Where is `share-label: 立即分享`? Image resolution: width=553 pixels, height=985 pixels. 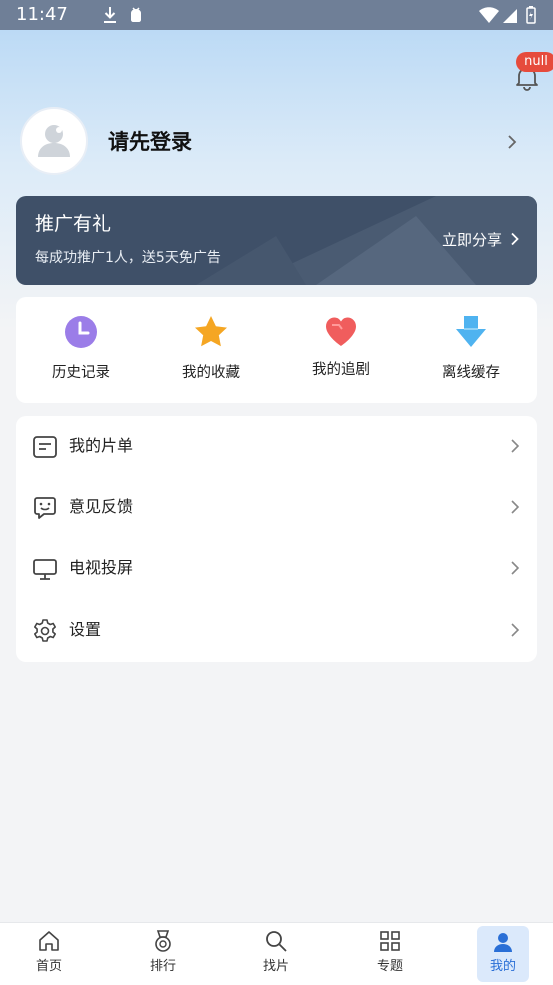 share-label: 立即分享 is located at coordinates (472, 240).